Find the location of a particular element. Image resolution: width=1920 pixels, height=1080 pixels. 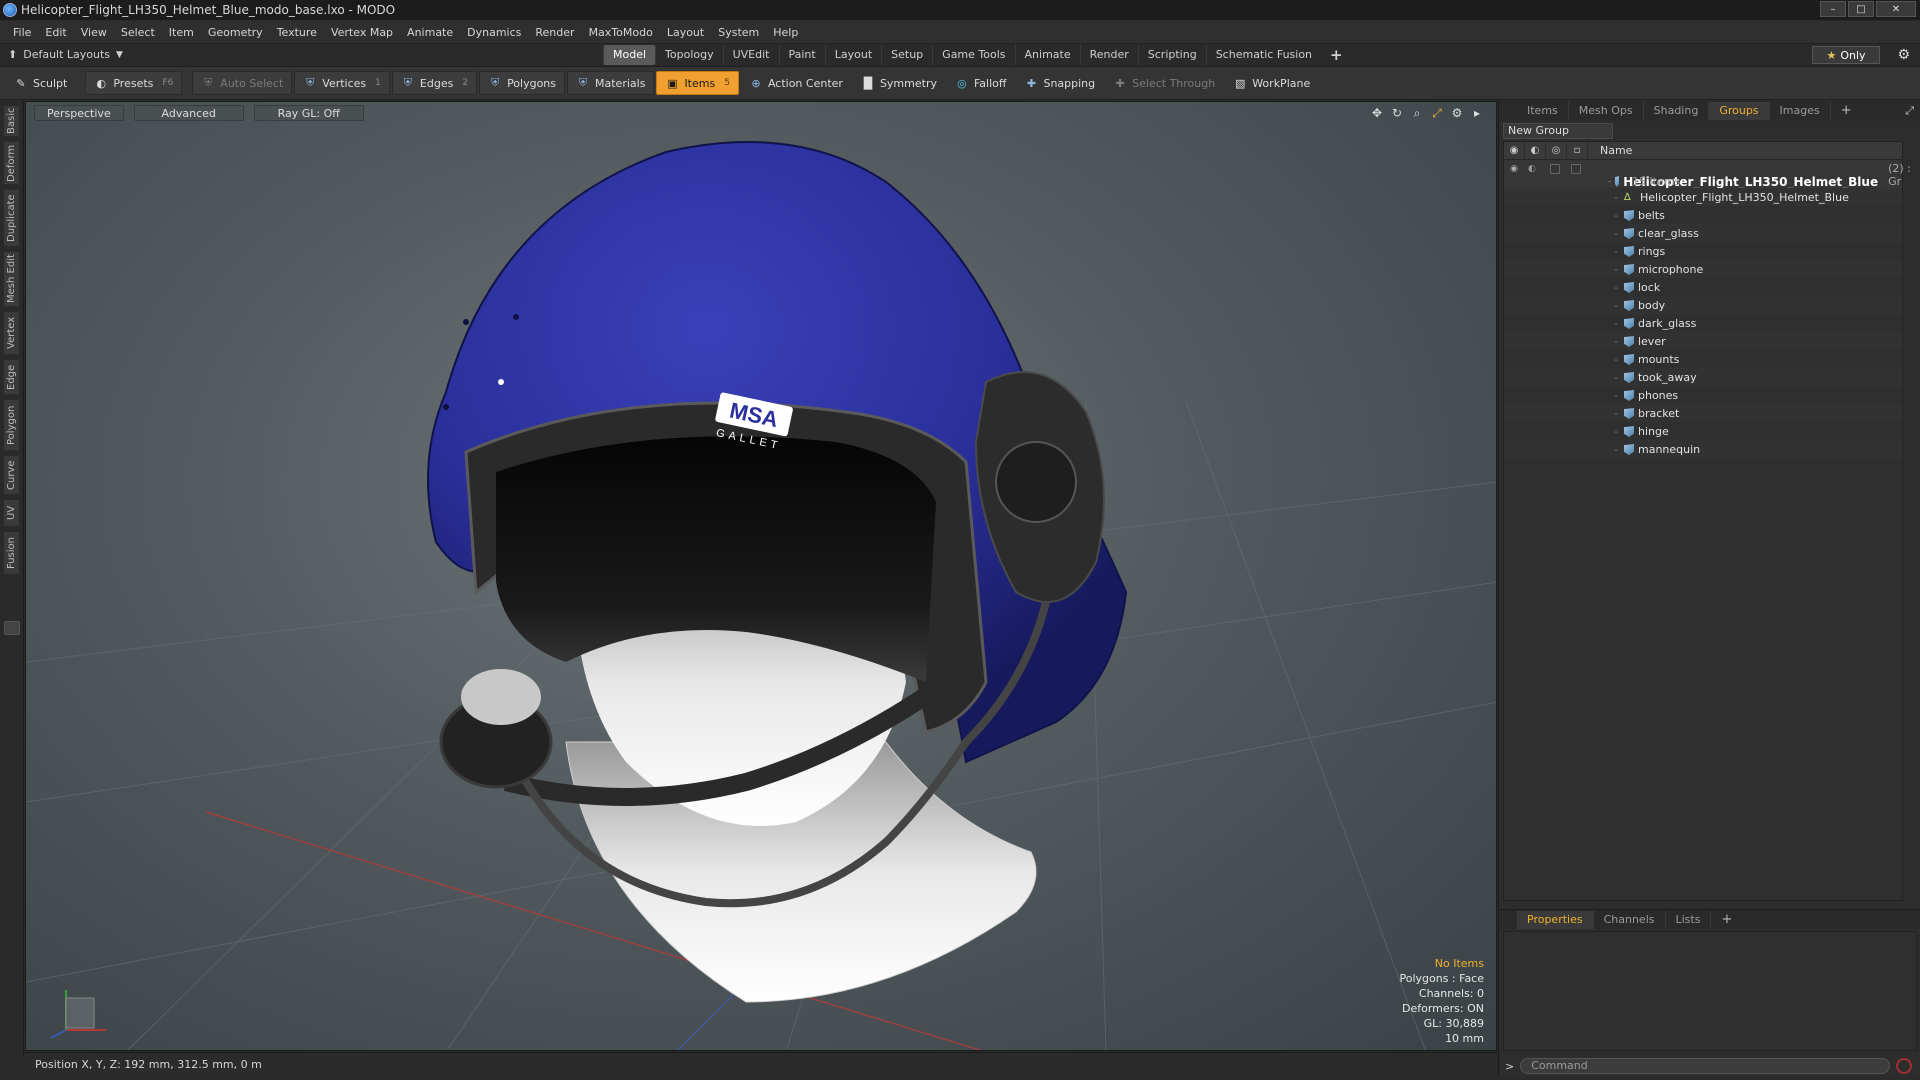

lock-toggle is located at coordinates (1555, 169).